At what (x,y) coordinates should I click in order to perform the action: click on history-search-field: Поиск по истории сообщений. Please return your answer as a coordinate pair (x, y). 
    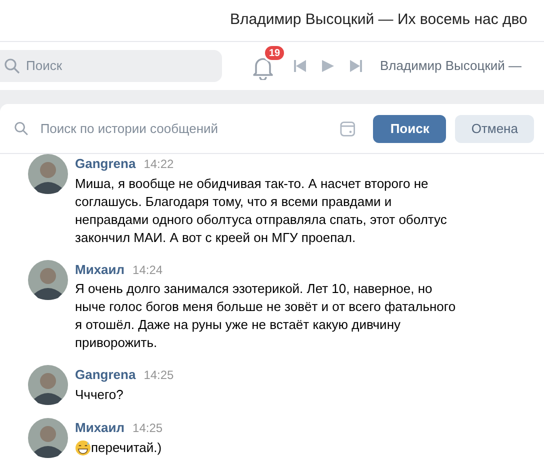
    Looking at the image, I should click on (169, 128).